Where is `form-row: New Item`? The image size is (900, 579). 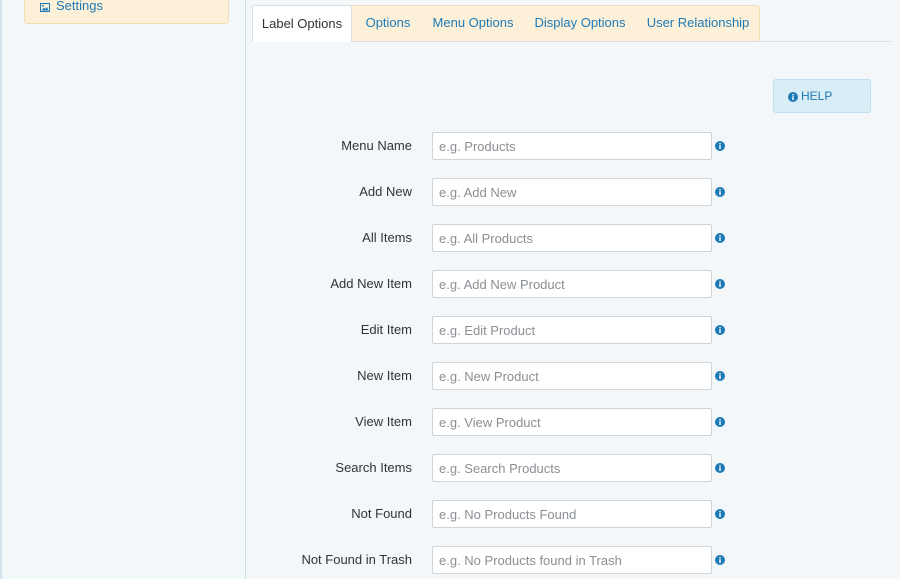 form-row: New Item is located at coordinates (573, 376).